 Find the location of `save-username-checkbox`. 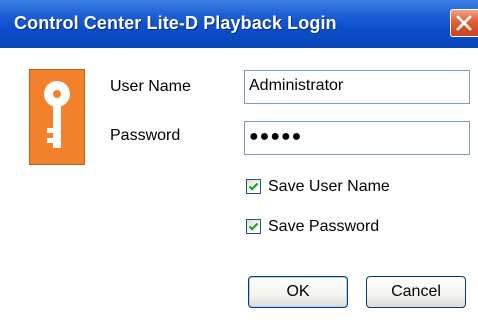

save-username-checkbox is located at coordinates (253, 186).